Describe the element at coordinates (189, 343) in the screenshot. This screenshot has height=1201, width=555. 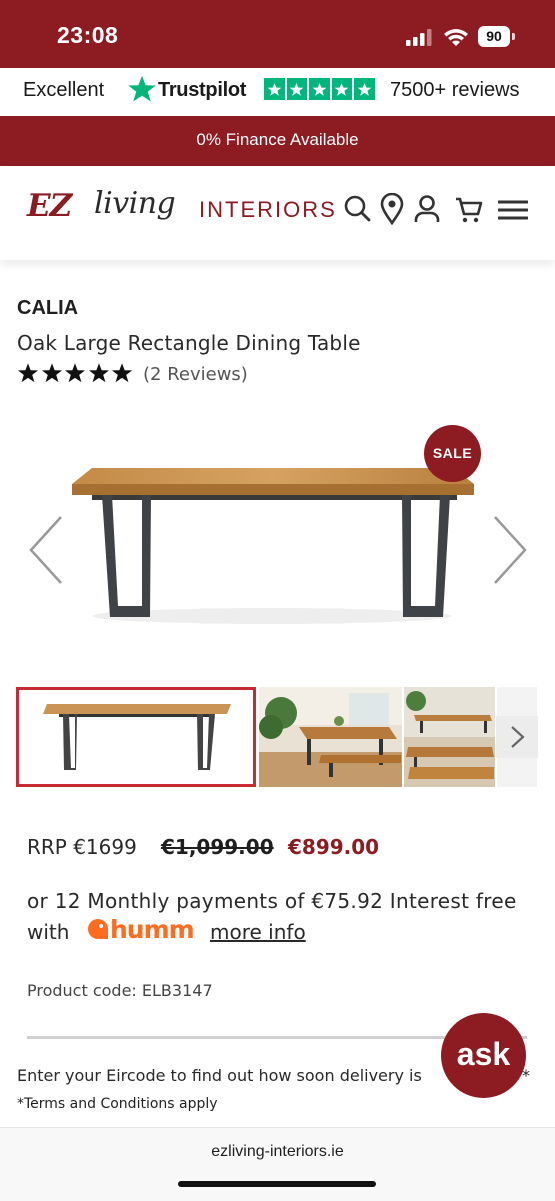
I see `product-title: Oak Large Rectangle Dining Table` at that location.